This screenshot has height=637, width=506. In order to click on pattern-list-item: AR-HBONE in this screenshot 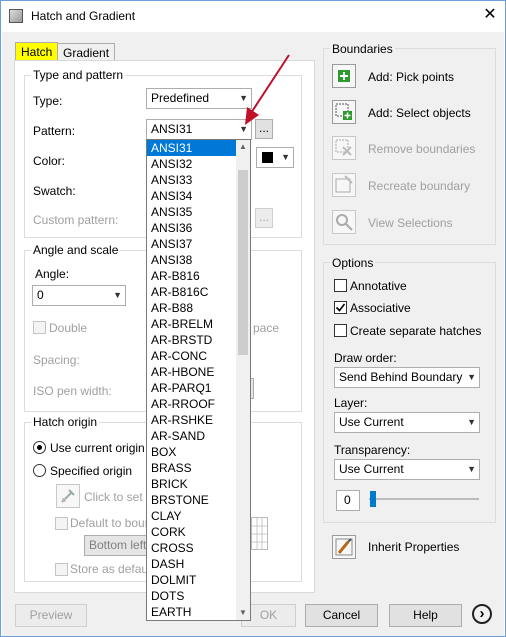, I will do `click(192, 372)`.